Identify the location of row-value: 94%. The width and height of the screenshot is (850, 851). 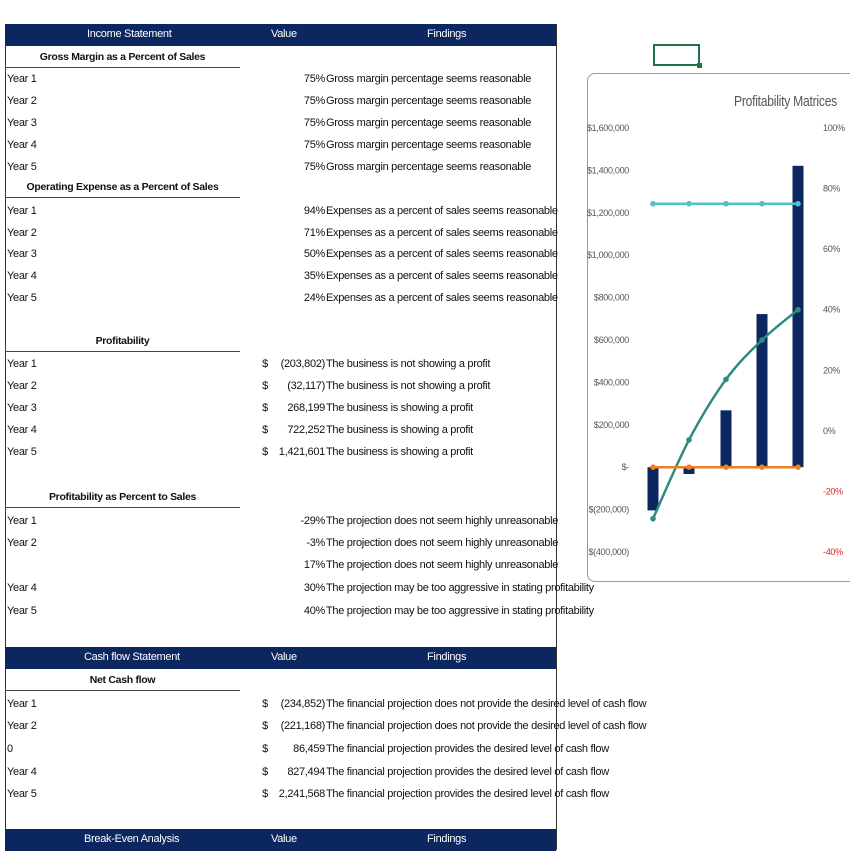
(295, 211).